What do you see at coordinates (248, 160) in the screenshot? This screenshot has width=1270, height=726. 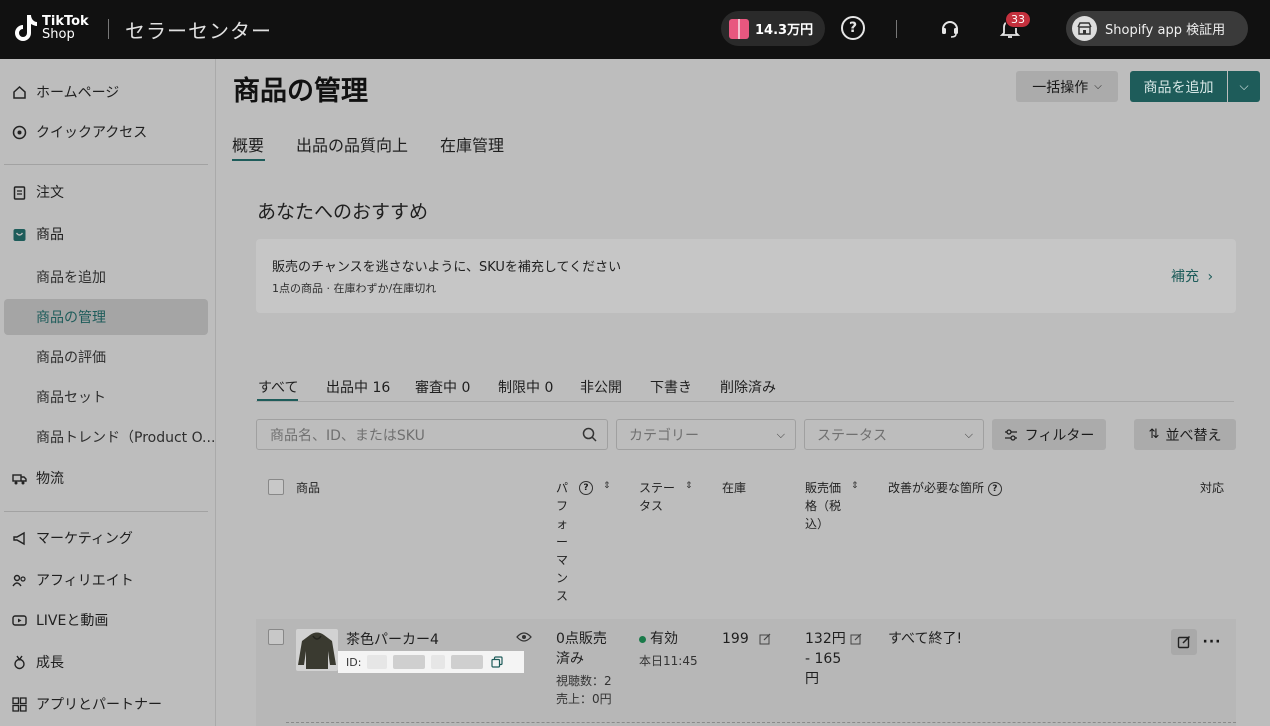 I see `active-tab-indicator` at bounding box center [248, 160].